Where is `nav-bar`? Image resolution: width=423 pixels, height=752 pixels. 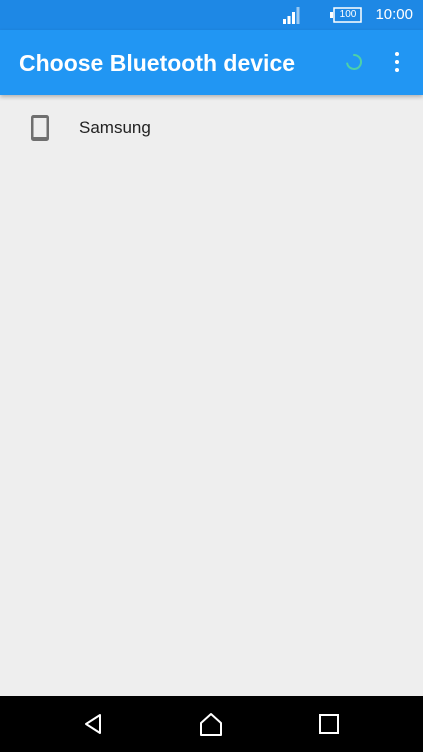
nav-bar is located at coordinates (211, 724).